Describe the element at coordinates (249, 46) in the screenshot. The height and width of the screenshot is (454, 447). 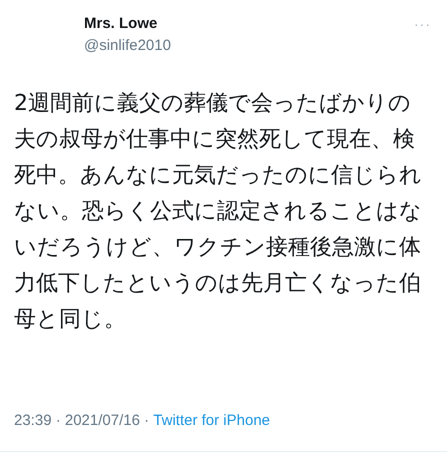
I see `author-handle: @sinlife2010` at that location.